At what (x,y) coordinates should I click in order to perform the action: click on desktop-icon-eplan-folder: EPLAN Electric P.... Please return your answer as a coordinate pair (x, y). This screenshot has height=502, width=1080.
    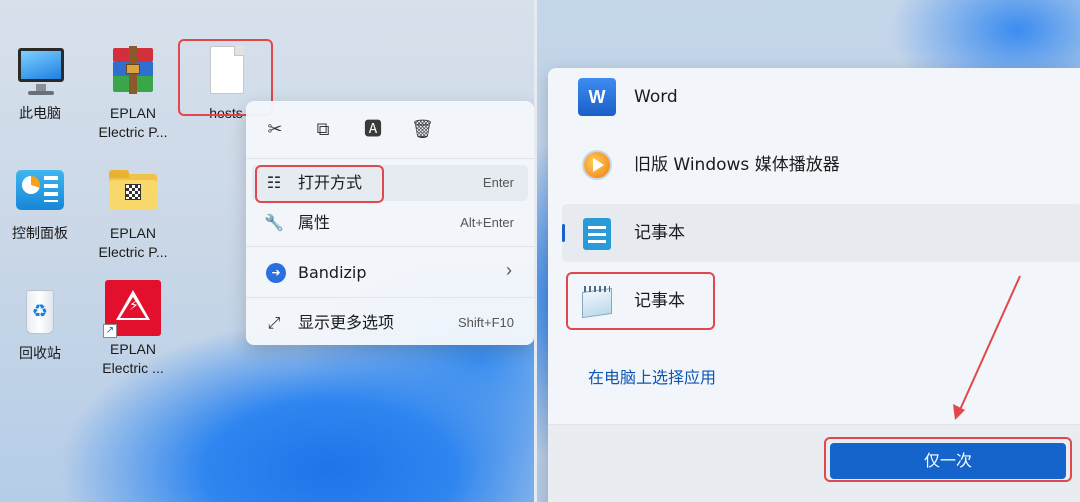
    Looking at the image, I should click on (133, 213).